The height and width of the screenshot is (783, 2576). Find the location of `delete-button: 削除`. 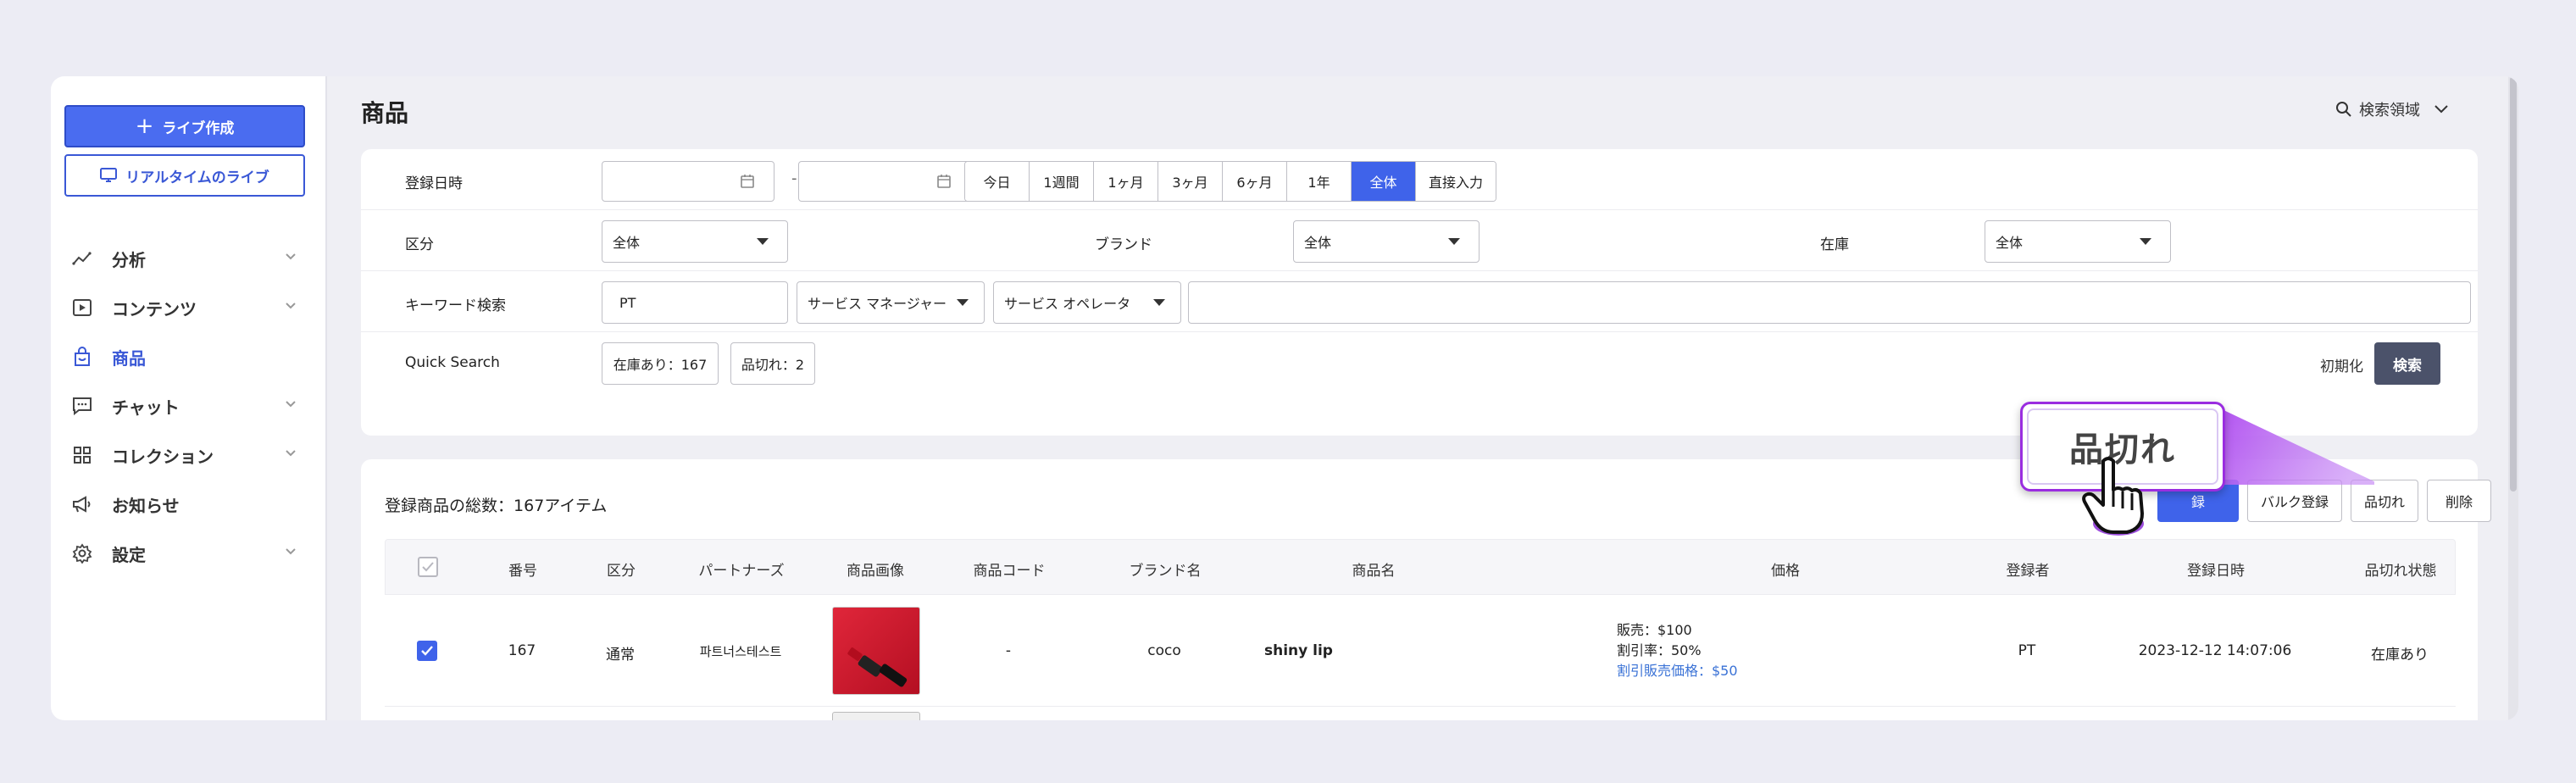

delete-button: 削除 is located at coordinates (2459, 501).